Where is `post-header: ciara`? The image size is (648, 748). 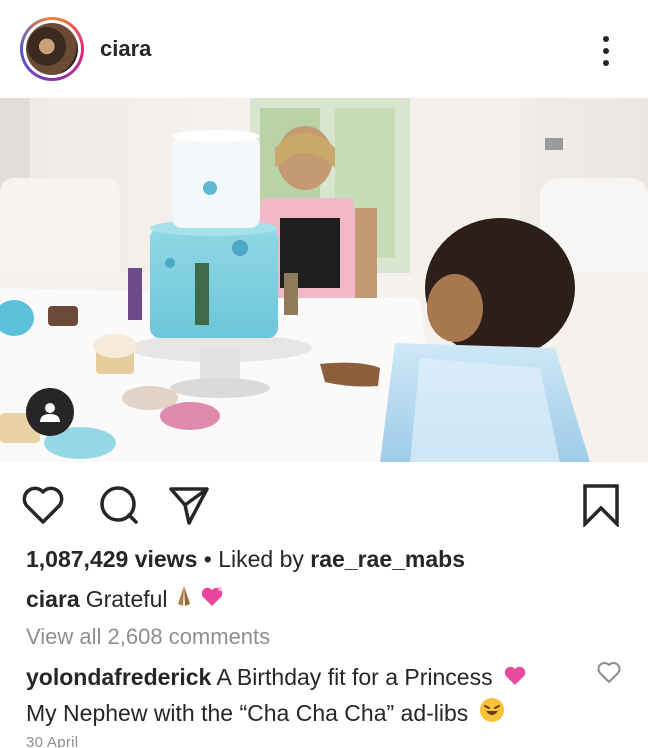
post-header: ciara is located at coordinates (324, 49).